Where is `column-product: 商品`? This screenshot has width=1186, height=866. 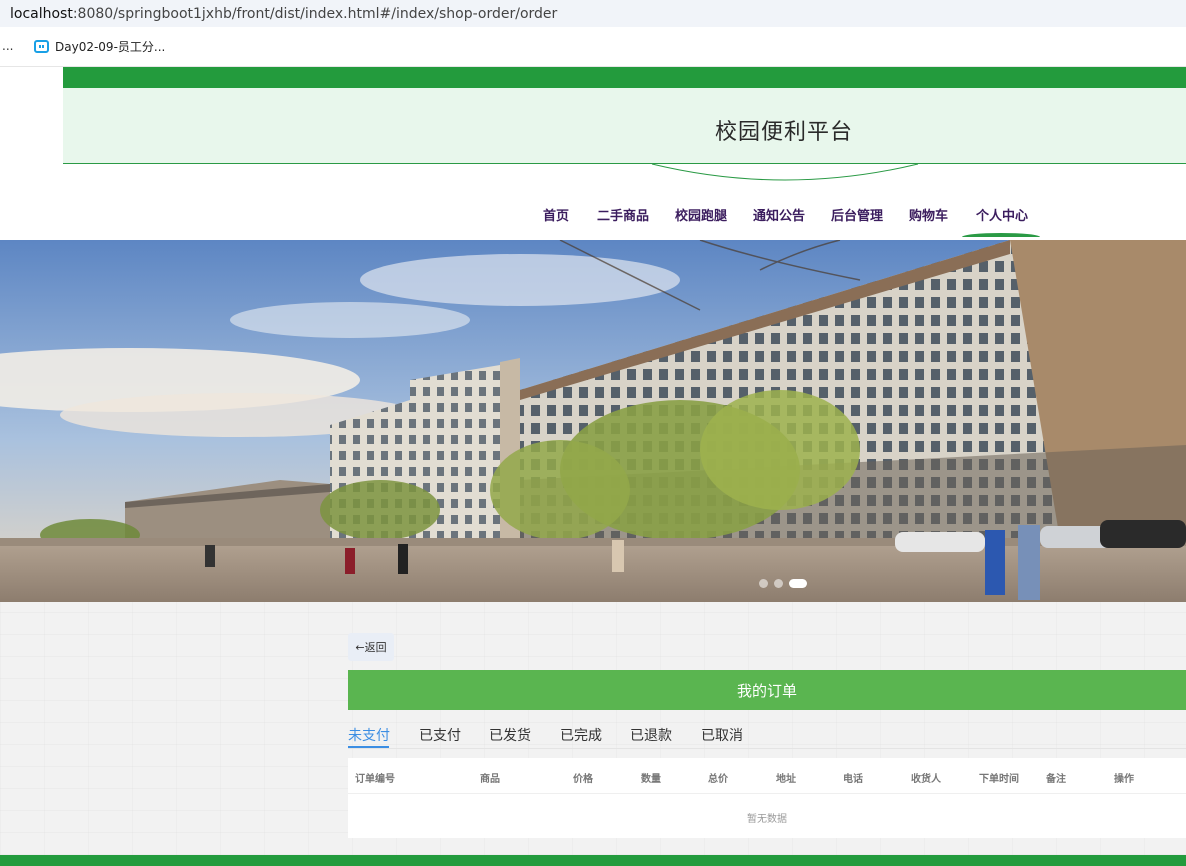
column-product: 商品 is located at coordinates (490, 779).